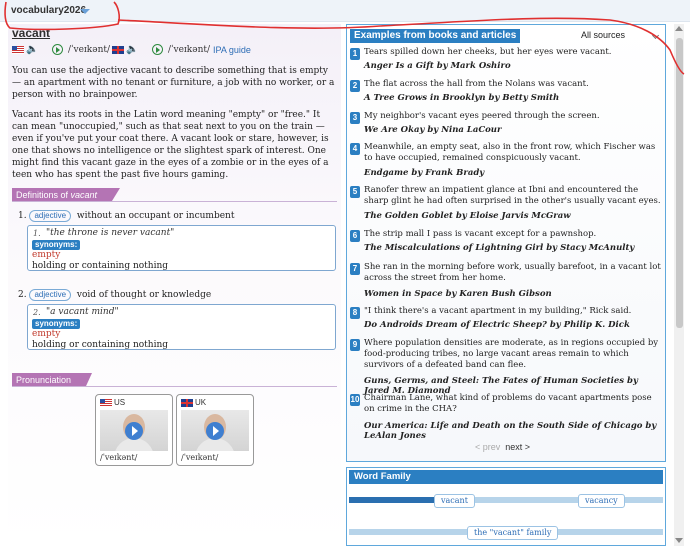  I want to click on example-index: 6, so click(355, 236).